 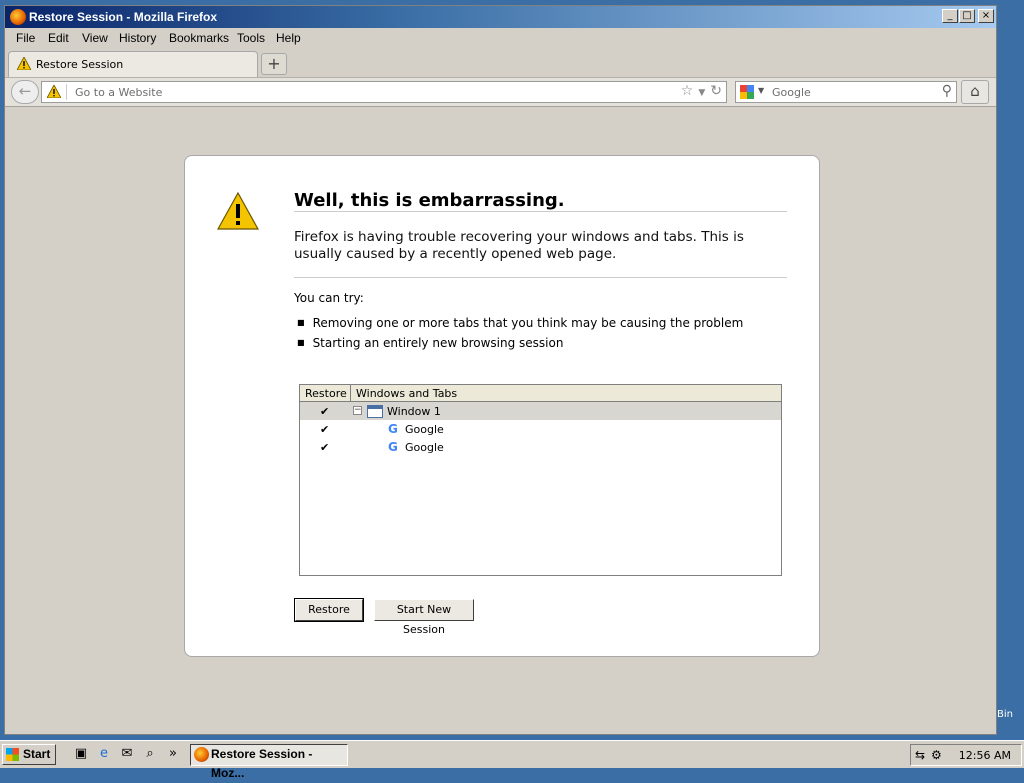 I want to click on window-icon, so click(x=375, y=411).